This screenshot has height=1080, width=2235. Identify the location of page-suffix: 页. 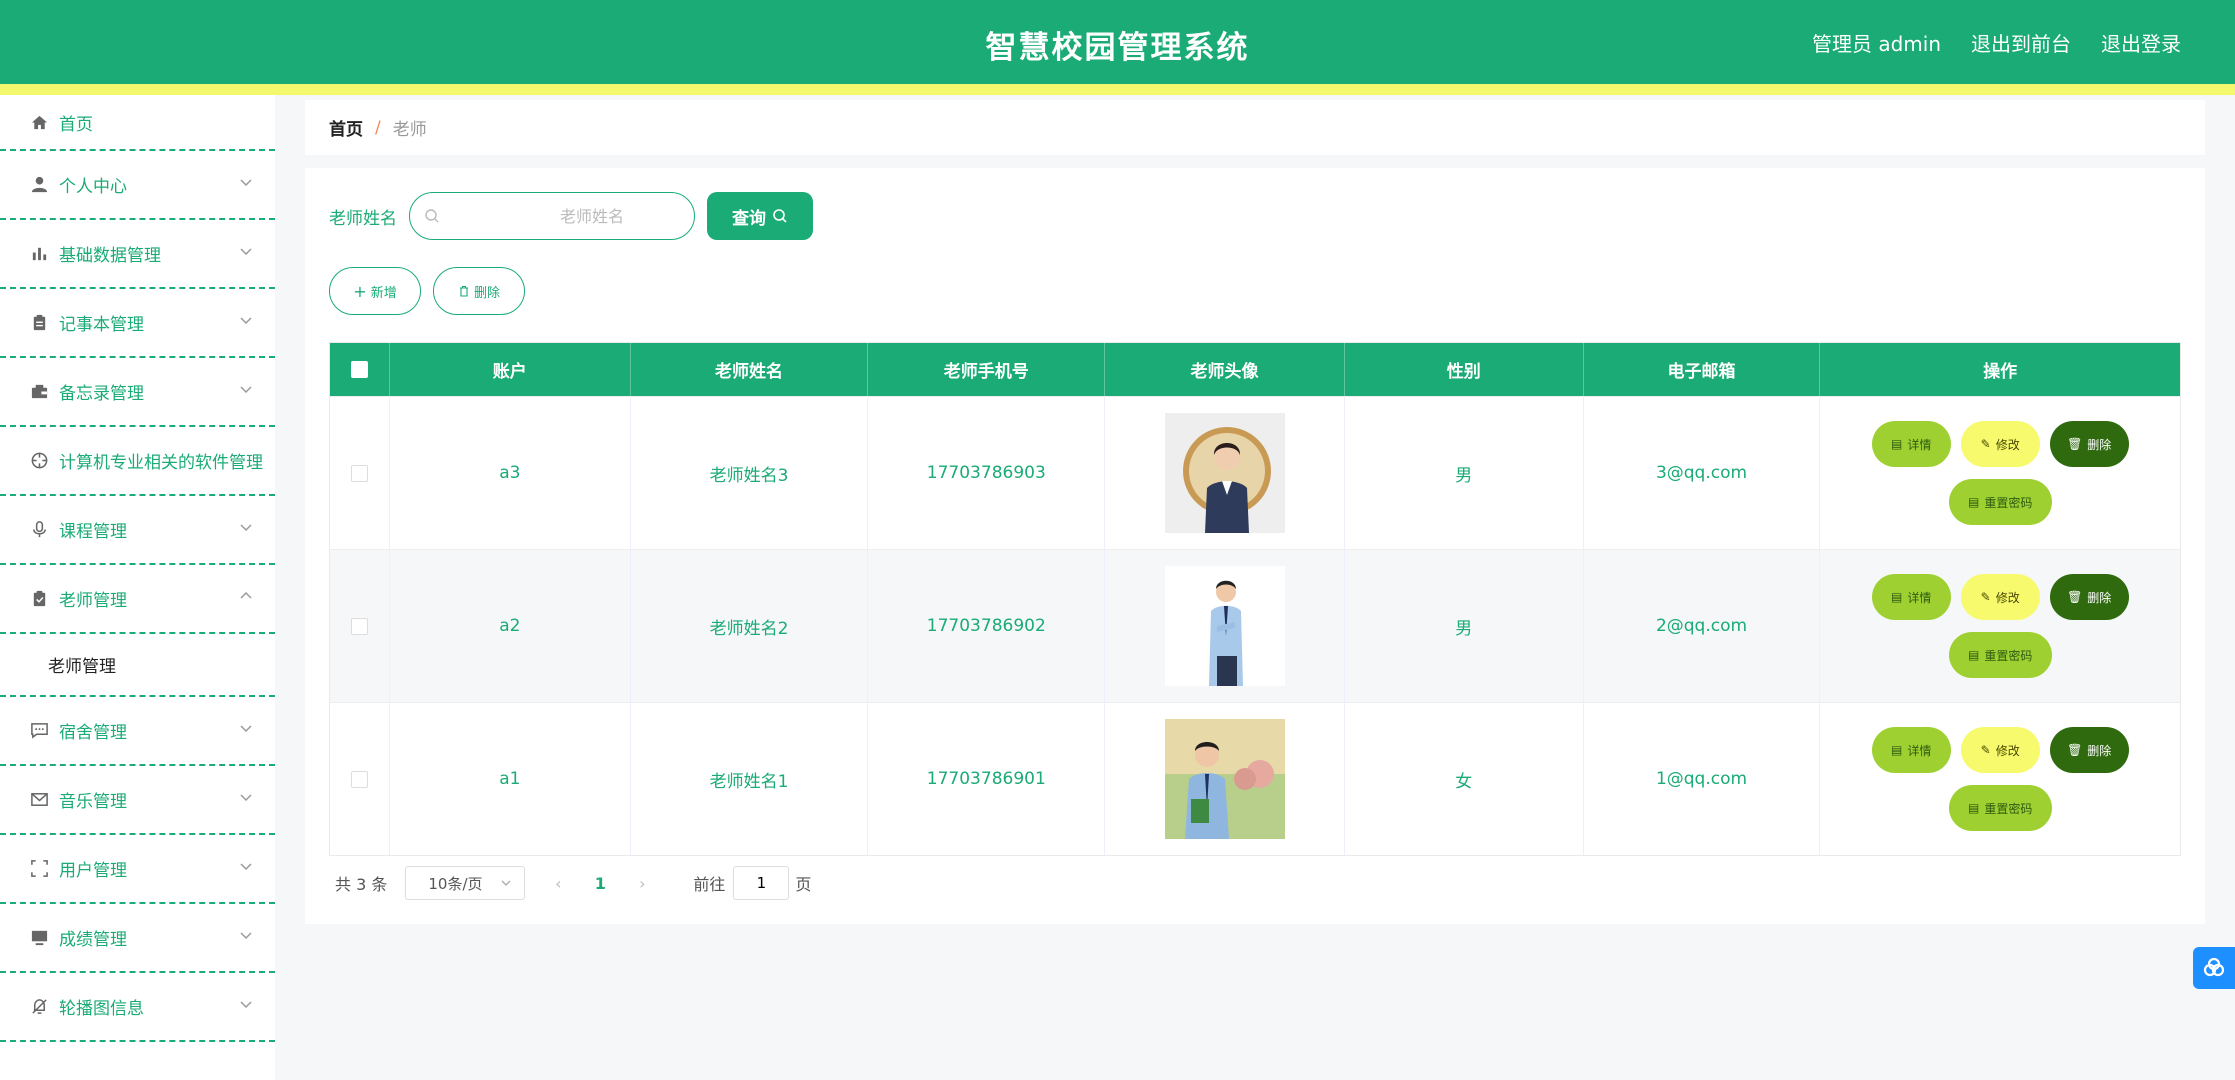
(803, 884).